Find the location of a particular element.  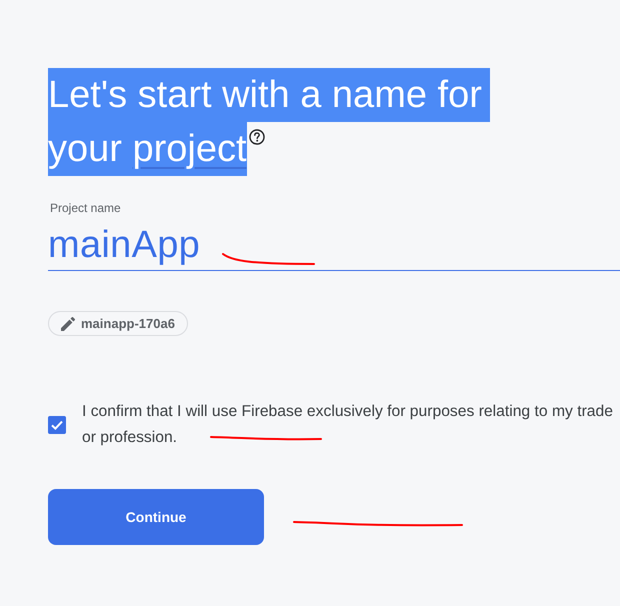

project-name-input: mainApp is located at coordinates (334, 245).